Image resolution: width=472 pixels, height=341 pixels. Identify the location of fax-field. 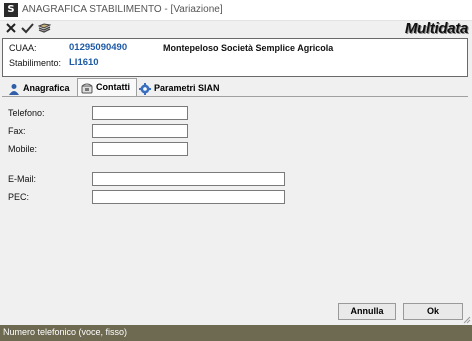
(140, 131).